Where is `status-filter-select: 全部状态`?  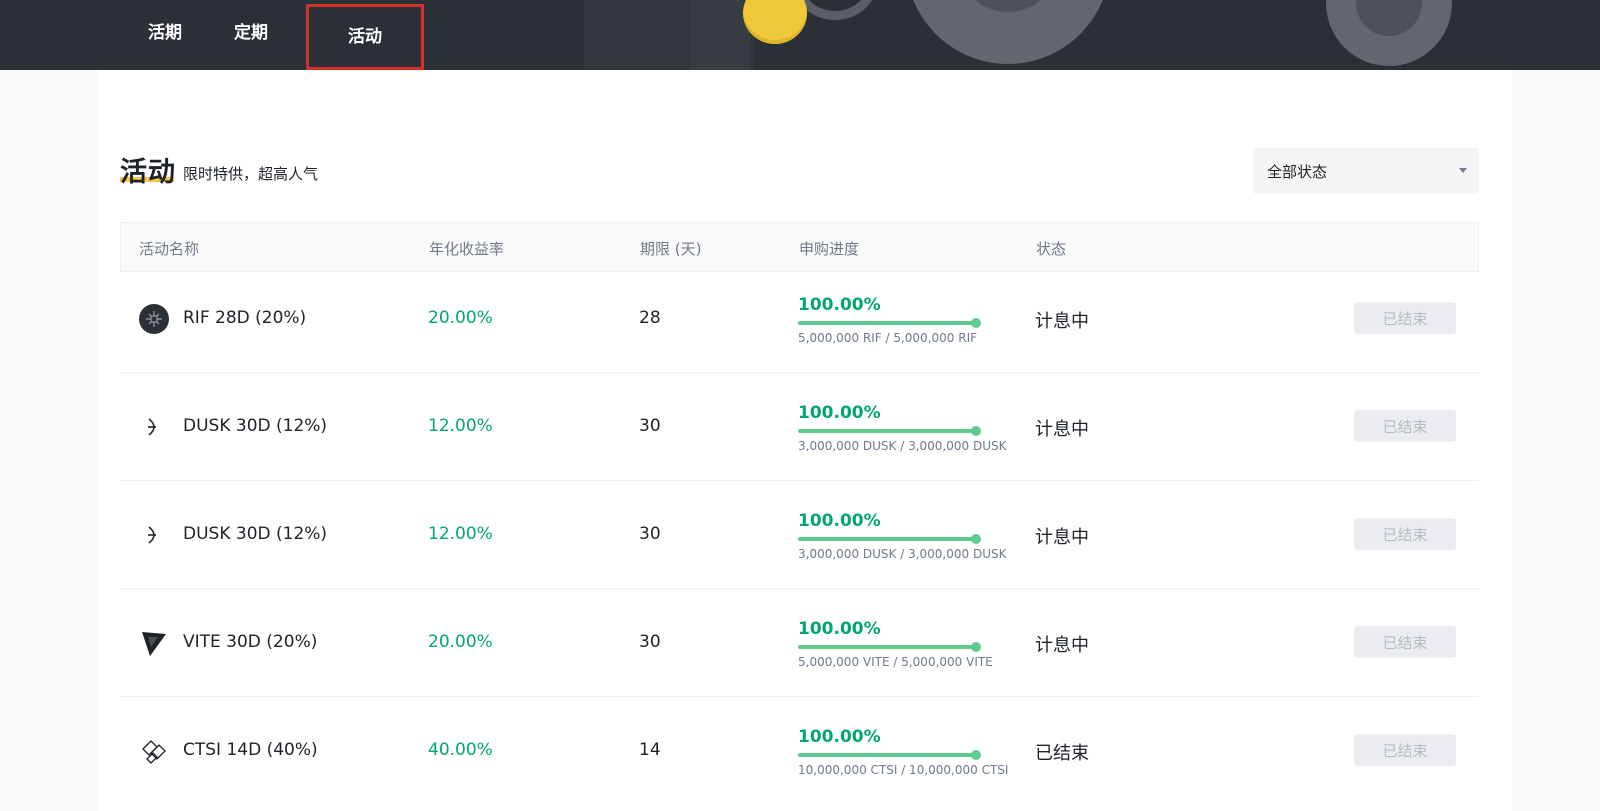 status-filter-select: 全部状态 is located at coordinates (1366, 171).